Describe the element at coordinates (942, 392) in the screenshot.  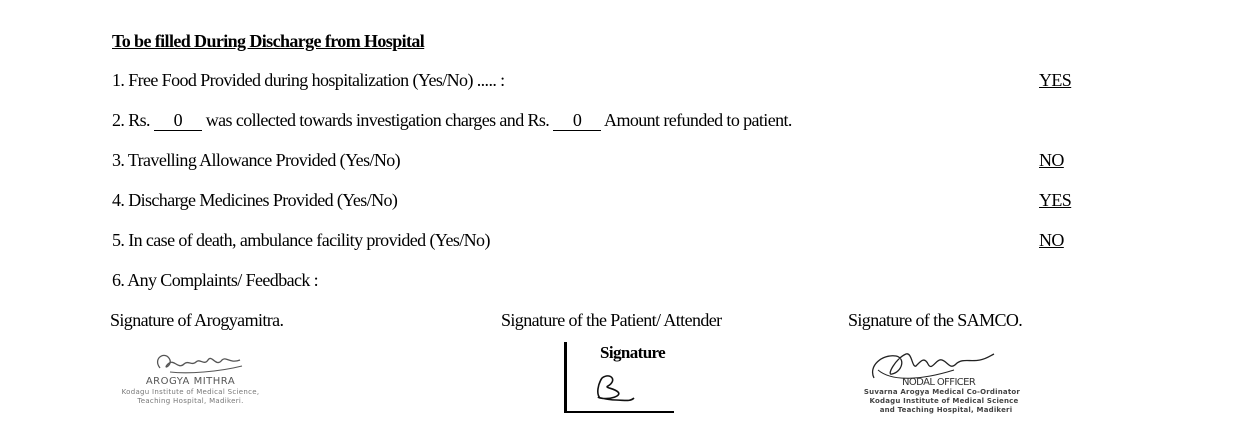
I see `samco-stamp-line2: Suvarna Arogya Medical Co-Ordinator` at that location.